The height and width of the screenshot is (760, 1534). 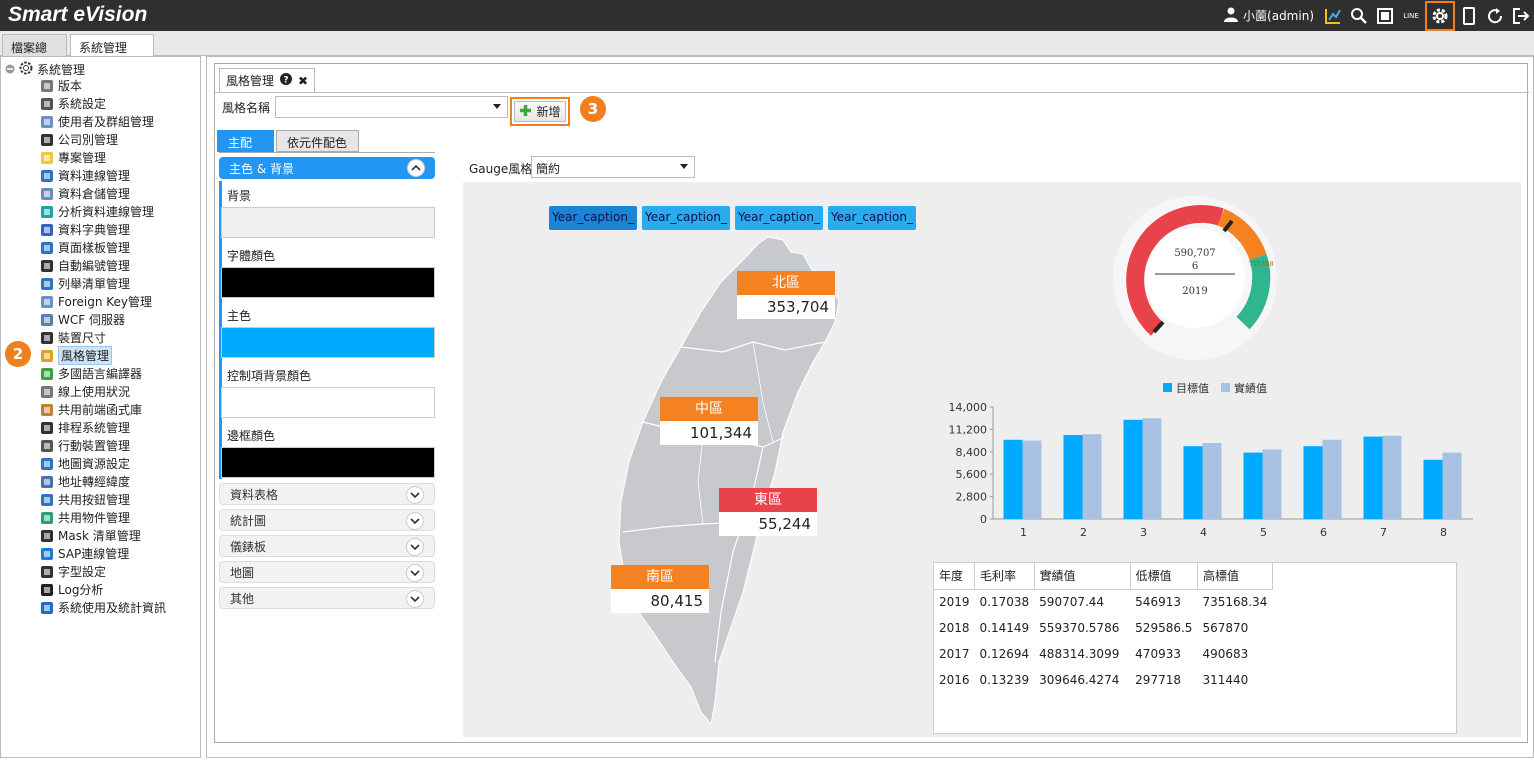 I want to click on accordion-section: 地圖, so click(x=327, y=572).